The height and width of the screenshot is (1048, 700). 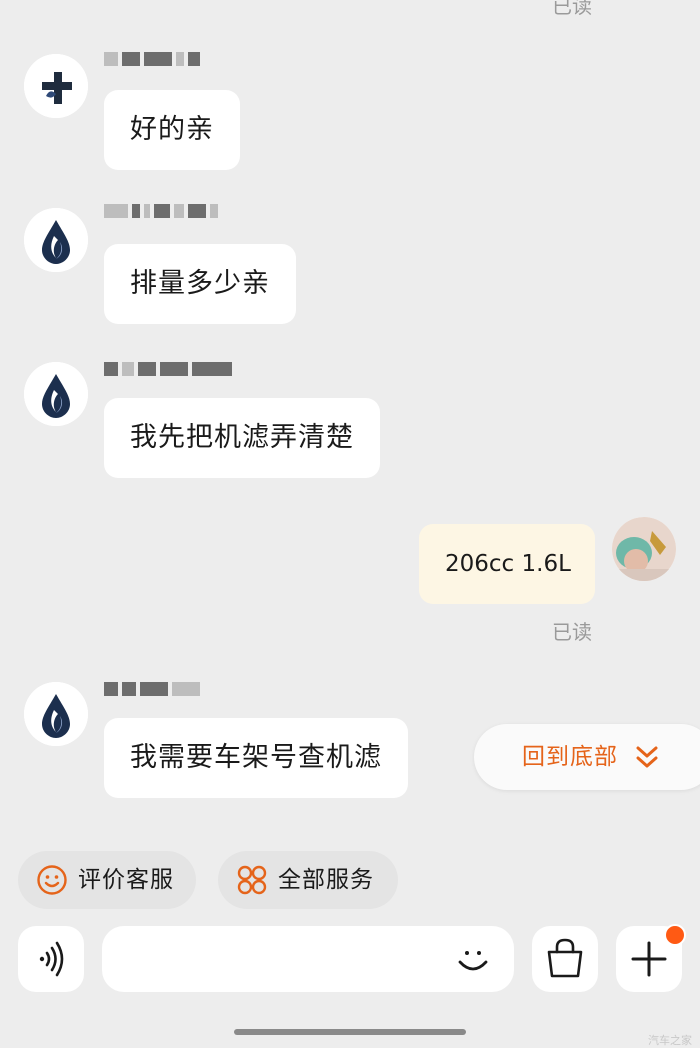 What do you see at coordinates (670, 1040) in the screenshot?
I see `watermark: 汽车之家` at bounding box center [670, 1040].